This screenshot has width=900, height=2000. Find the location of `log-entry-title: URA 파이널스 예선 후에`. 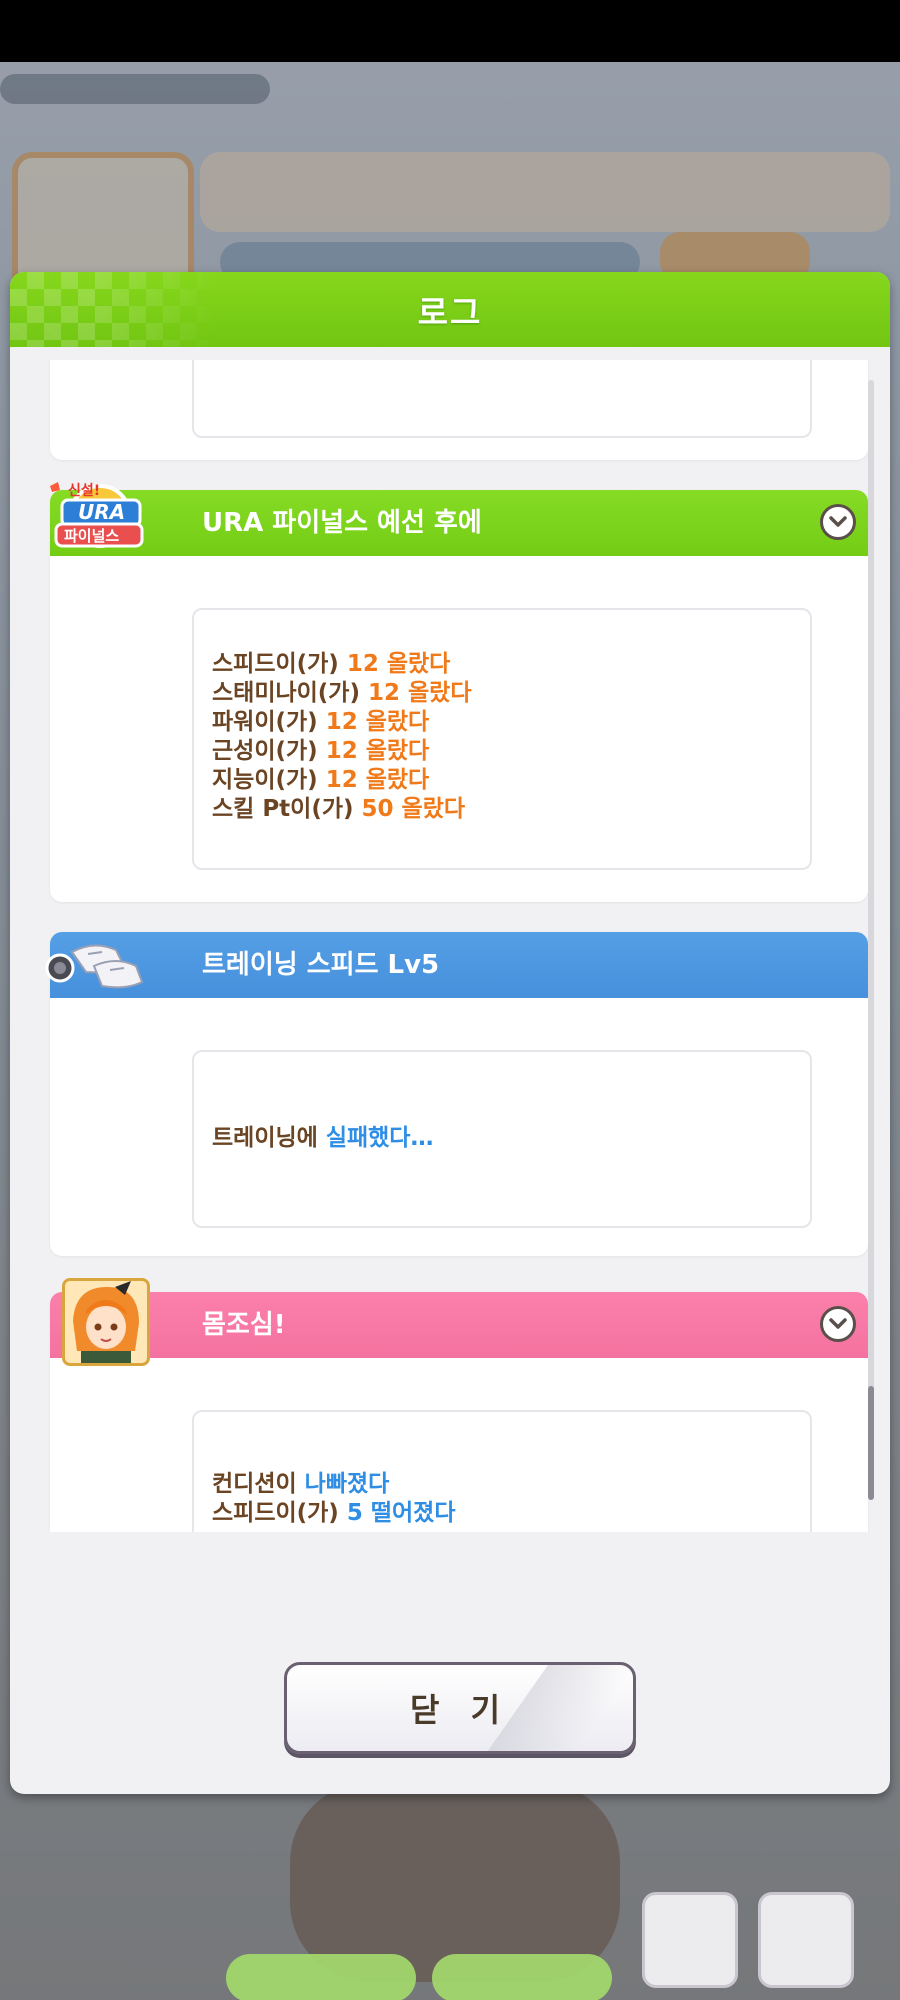

log-entry-title: URA 파이널스 예선 후에 is located at coordinates (342, 523).